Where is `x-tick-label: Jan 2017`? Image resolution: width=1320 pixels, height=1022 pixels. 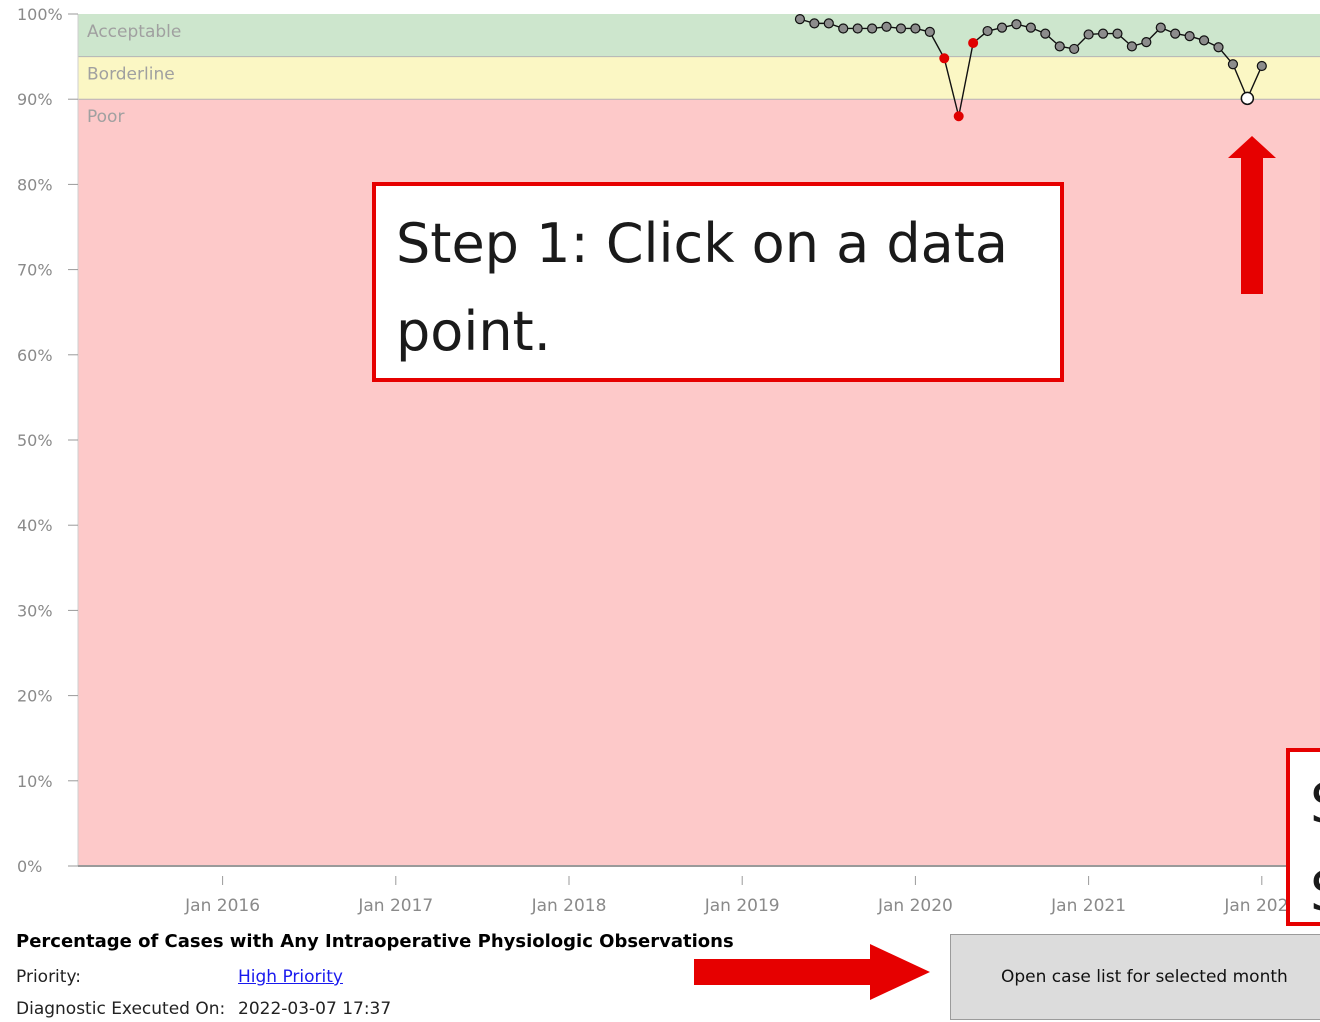 x-tick-label: Jan 2017 is located at coordinates (395, 906).